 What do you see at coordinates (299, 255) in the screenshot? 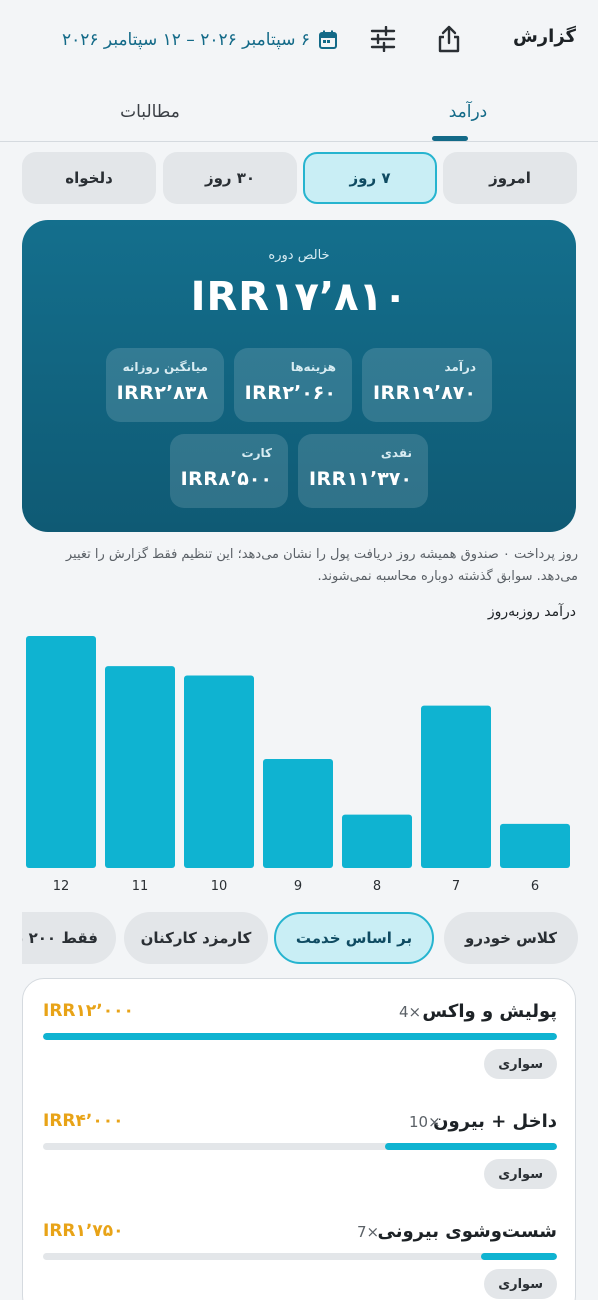
I see `net-label: خالص دوره` at bounding box center [299, 255].